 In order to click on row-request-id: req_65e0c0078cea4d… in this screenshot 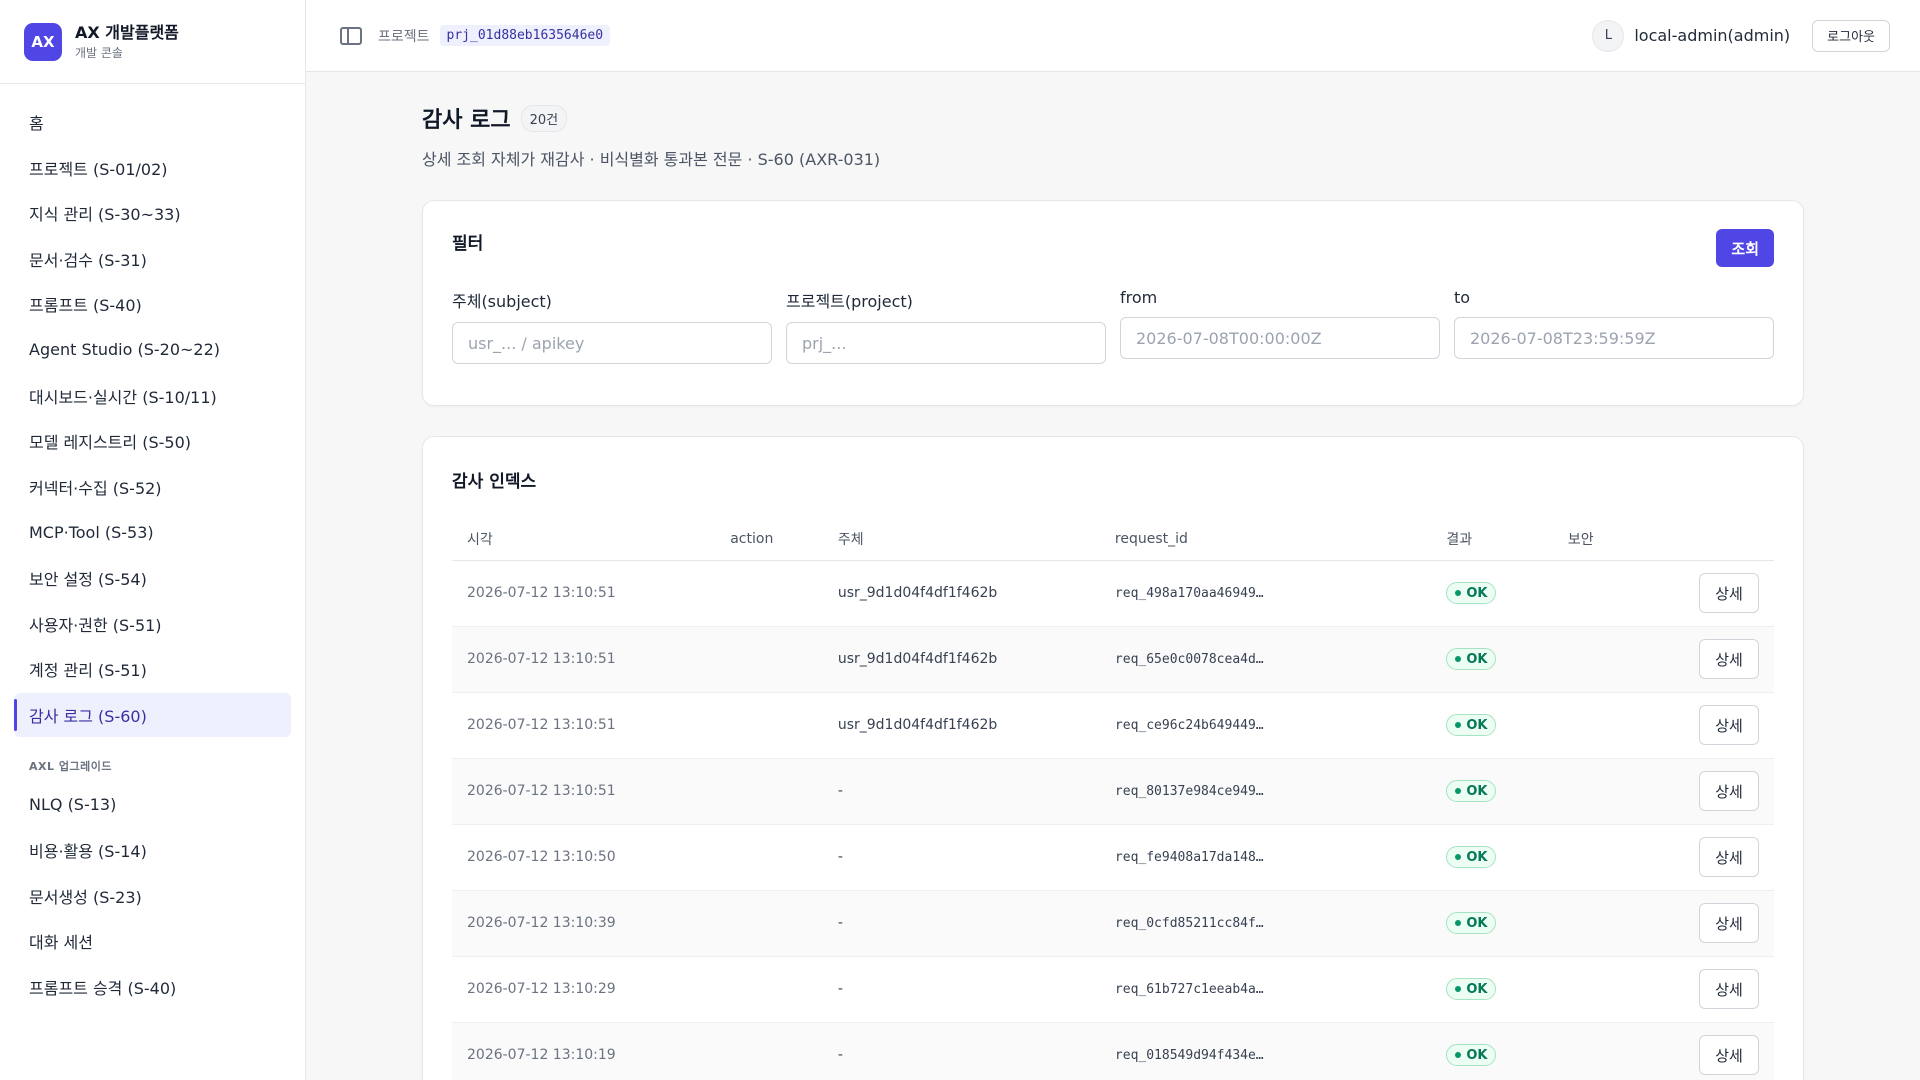, I will do `click(1265, 659)`.